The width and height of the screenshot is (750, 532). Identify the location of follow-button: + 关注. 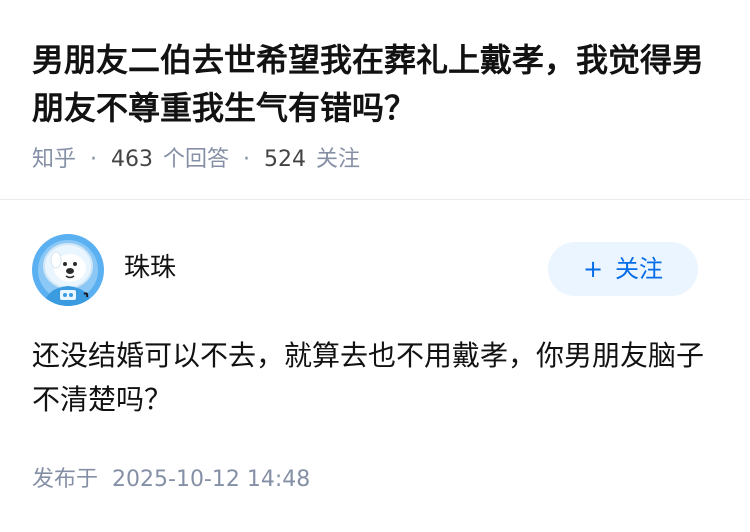
(623, 269).